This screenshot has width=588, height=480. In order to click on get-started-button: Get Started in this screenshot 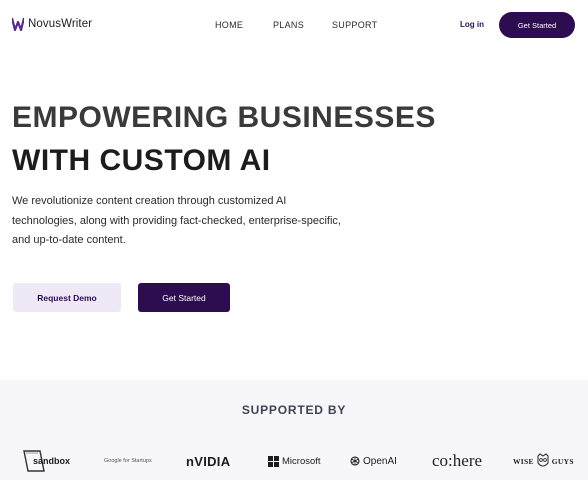, I will do `click(184, 297)`.